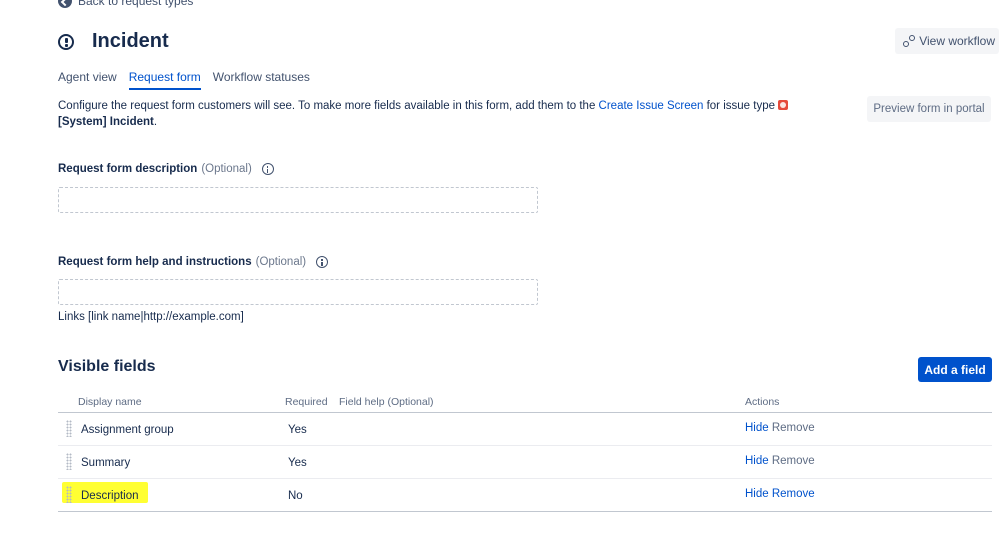  I want to click on back-to-request-types-link: Back to request types, so click(125, 4).